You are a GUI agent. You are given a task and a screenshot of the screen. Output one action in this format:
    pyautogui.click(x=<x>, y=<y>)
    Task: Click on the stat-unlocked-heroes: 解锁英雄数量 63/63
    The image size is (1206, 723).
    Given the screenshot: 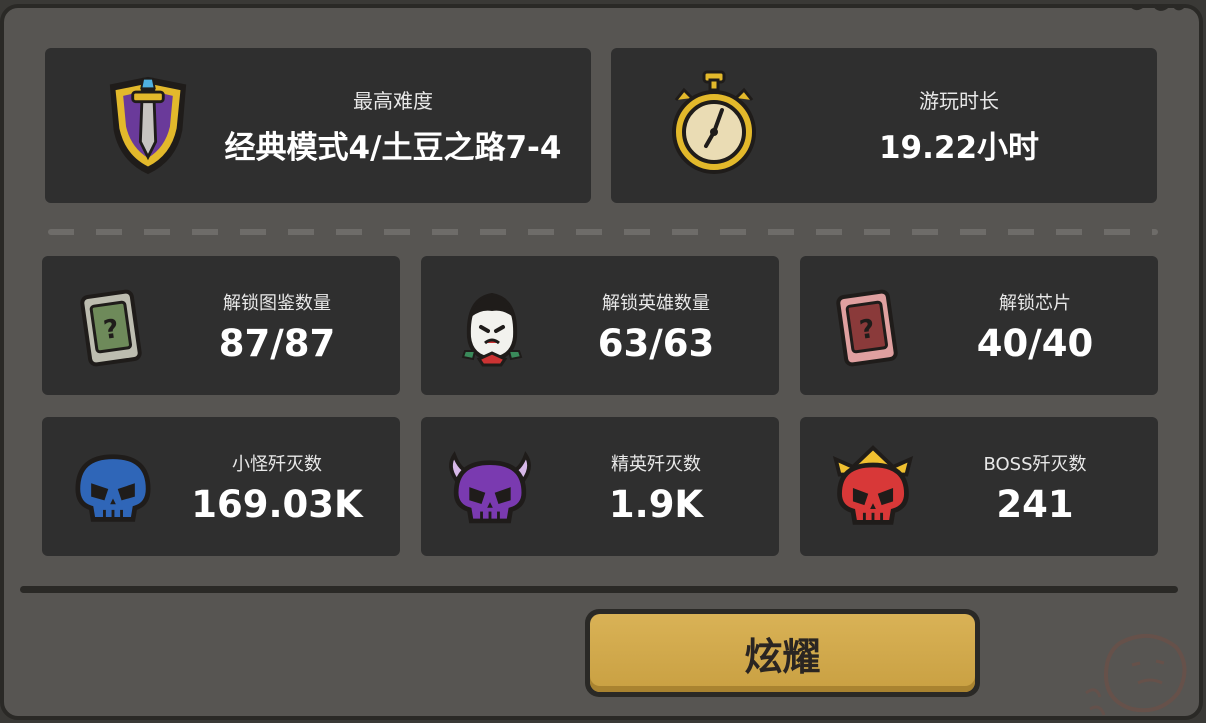 What is the action you would take?
    pyautogui.click(x=600, y=325)
    